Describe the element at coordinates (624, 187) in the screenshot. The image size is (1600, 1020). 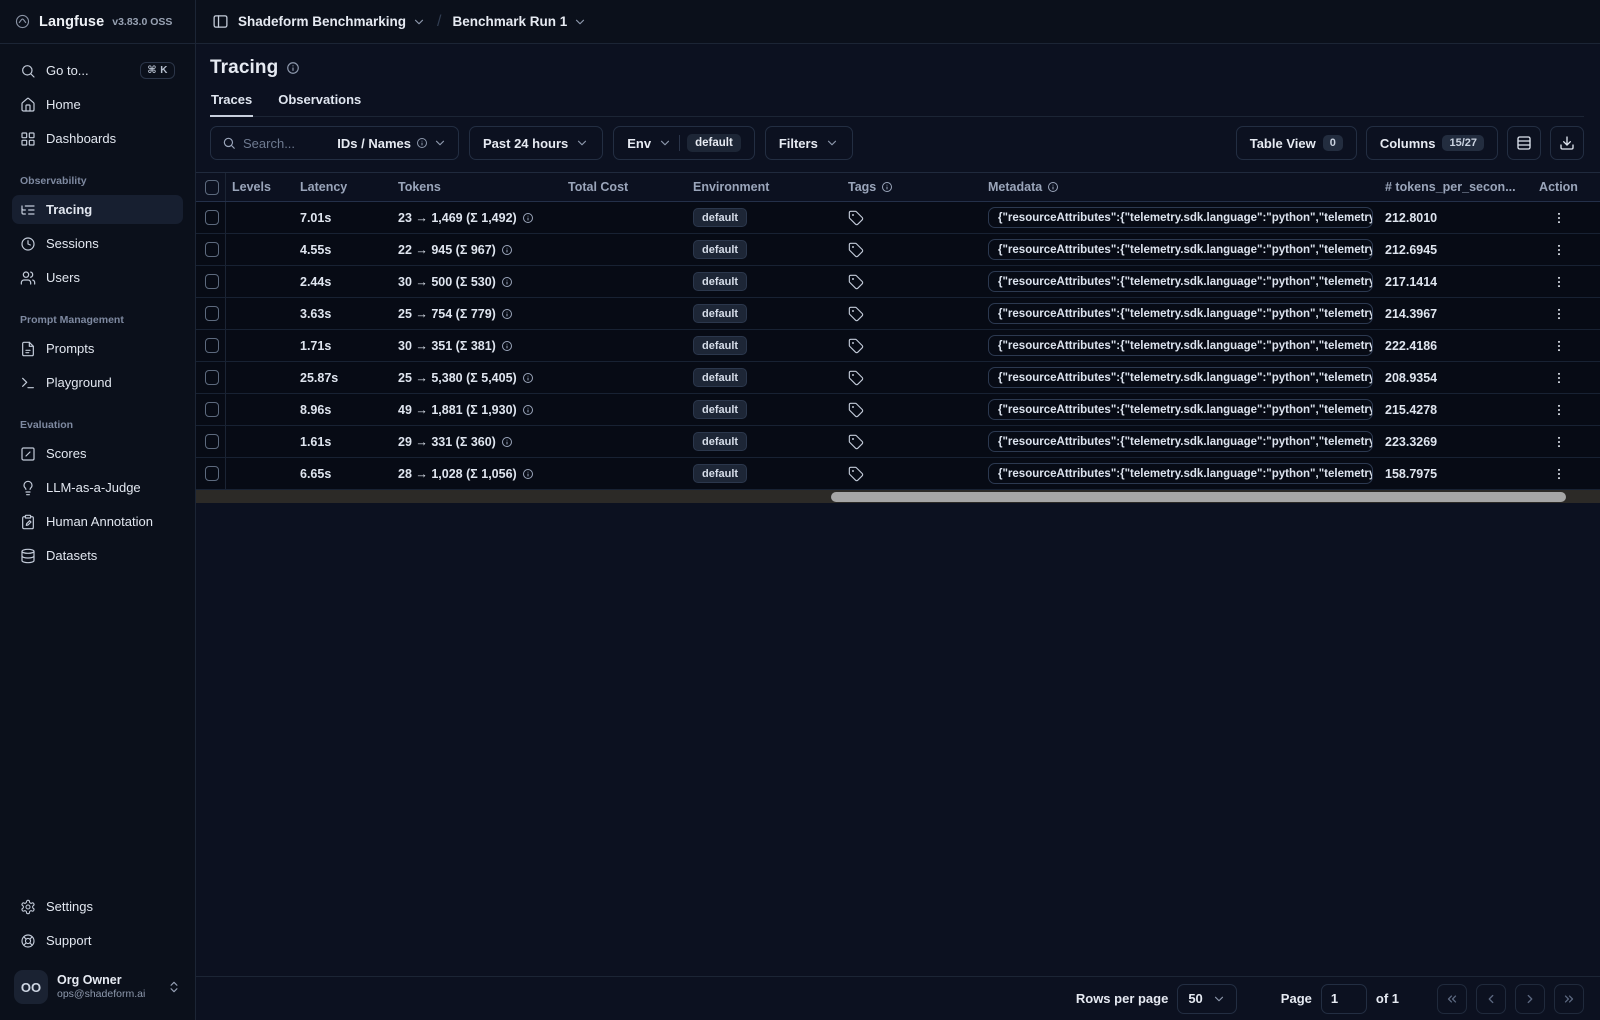
I see `header-total-cost: Total Cost` at that location.